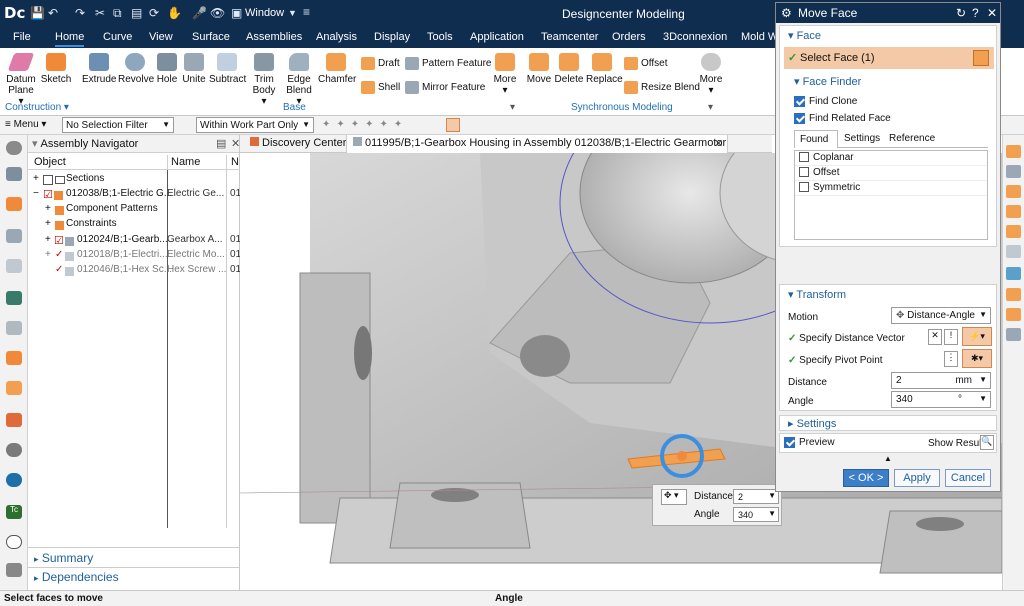 This screenshot has width=1024, height=606. Describe the element at coordinates (987, 442) in the screenshot. I see `show-result-button: 🔍` at that location.